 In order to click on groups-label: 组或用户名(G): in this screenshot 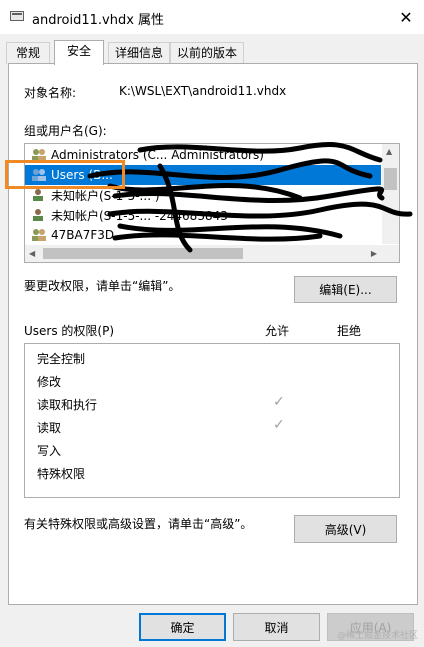, I will do `click(65, 131)`.